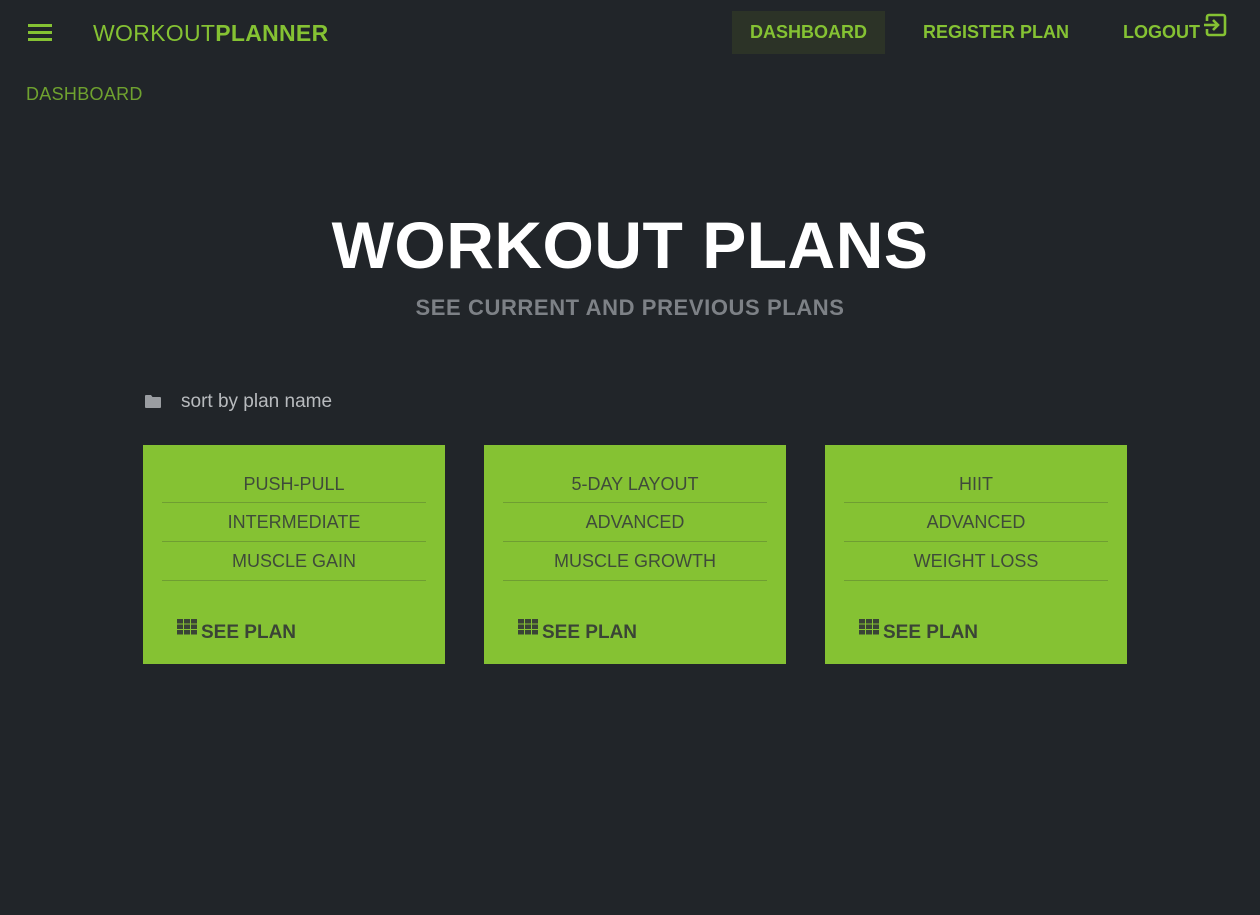 The height and width of the screenshot is (915, 1260). I want to click on brand-logo: WORKOUTPLANNER, so click(210, 33).